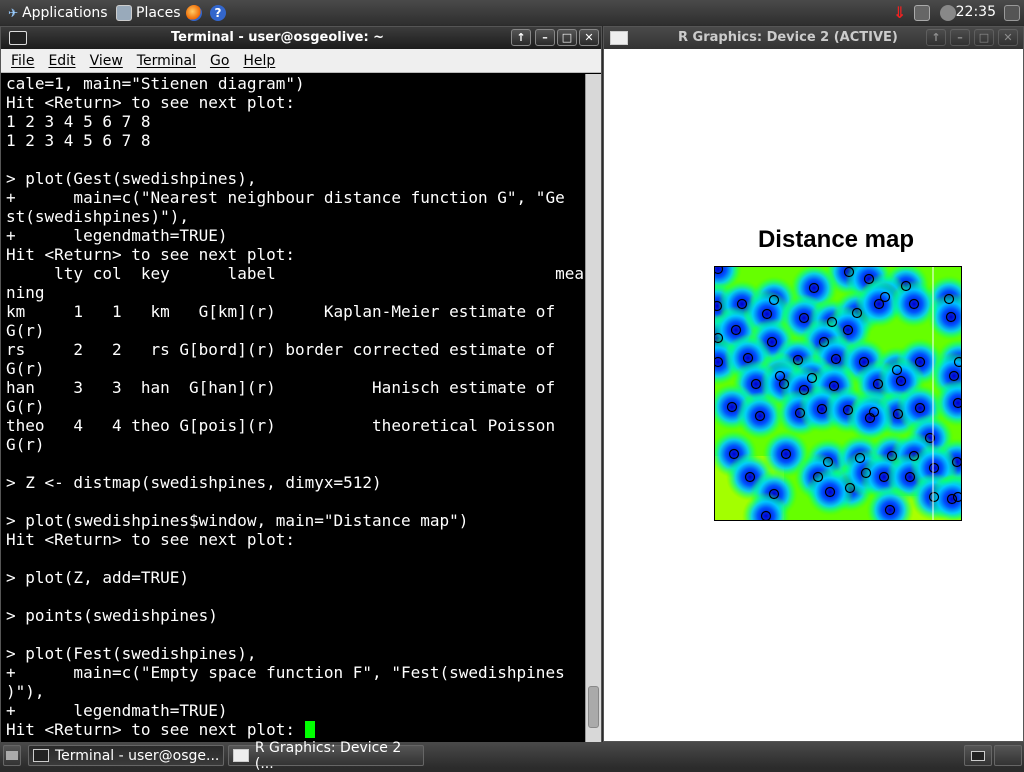 The height and width of the screenshot is (772, 1024). I want to click on volume-indicator, so click(948, 12).